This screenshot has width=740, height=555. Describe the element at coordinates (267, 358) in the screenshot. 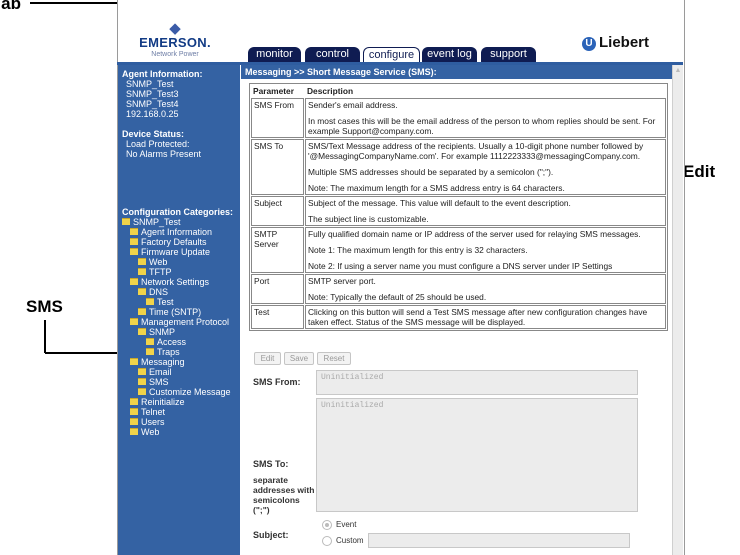

I see `edit-button: Edit` at that location.